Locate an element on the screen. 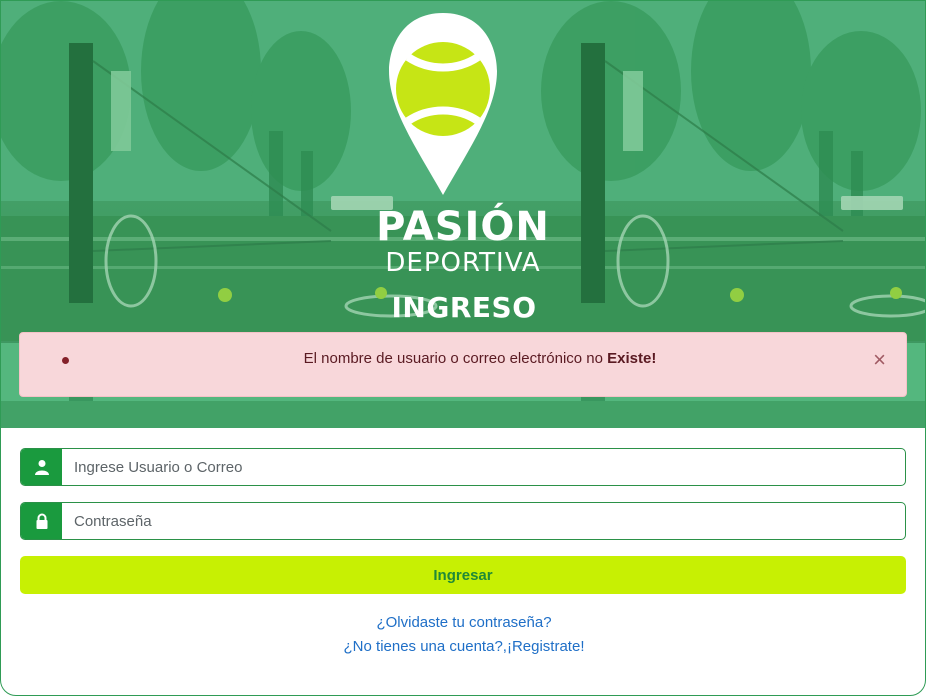 This screenshot has height=696, width=926. username-input is located at coordinates (483, 467).